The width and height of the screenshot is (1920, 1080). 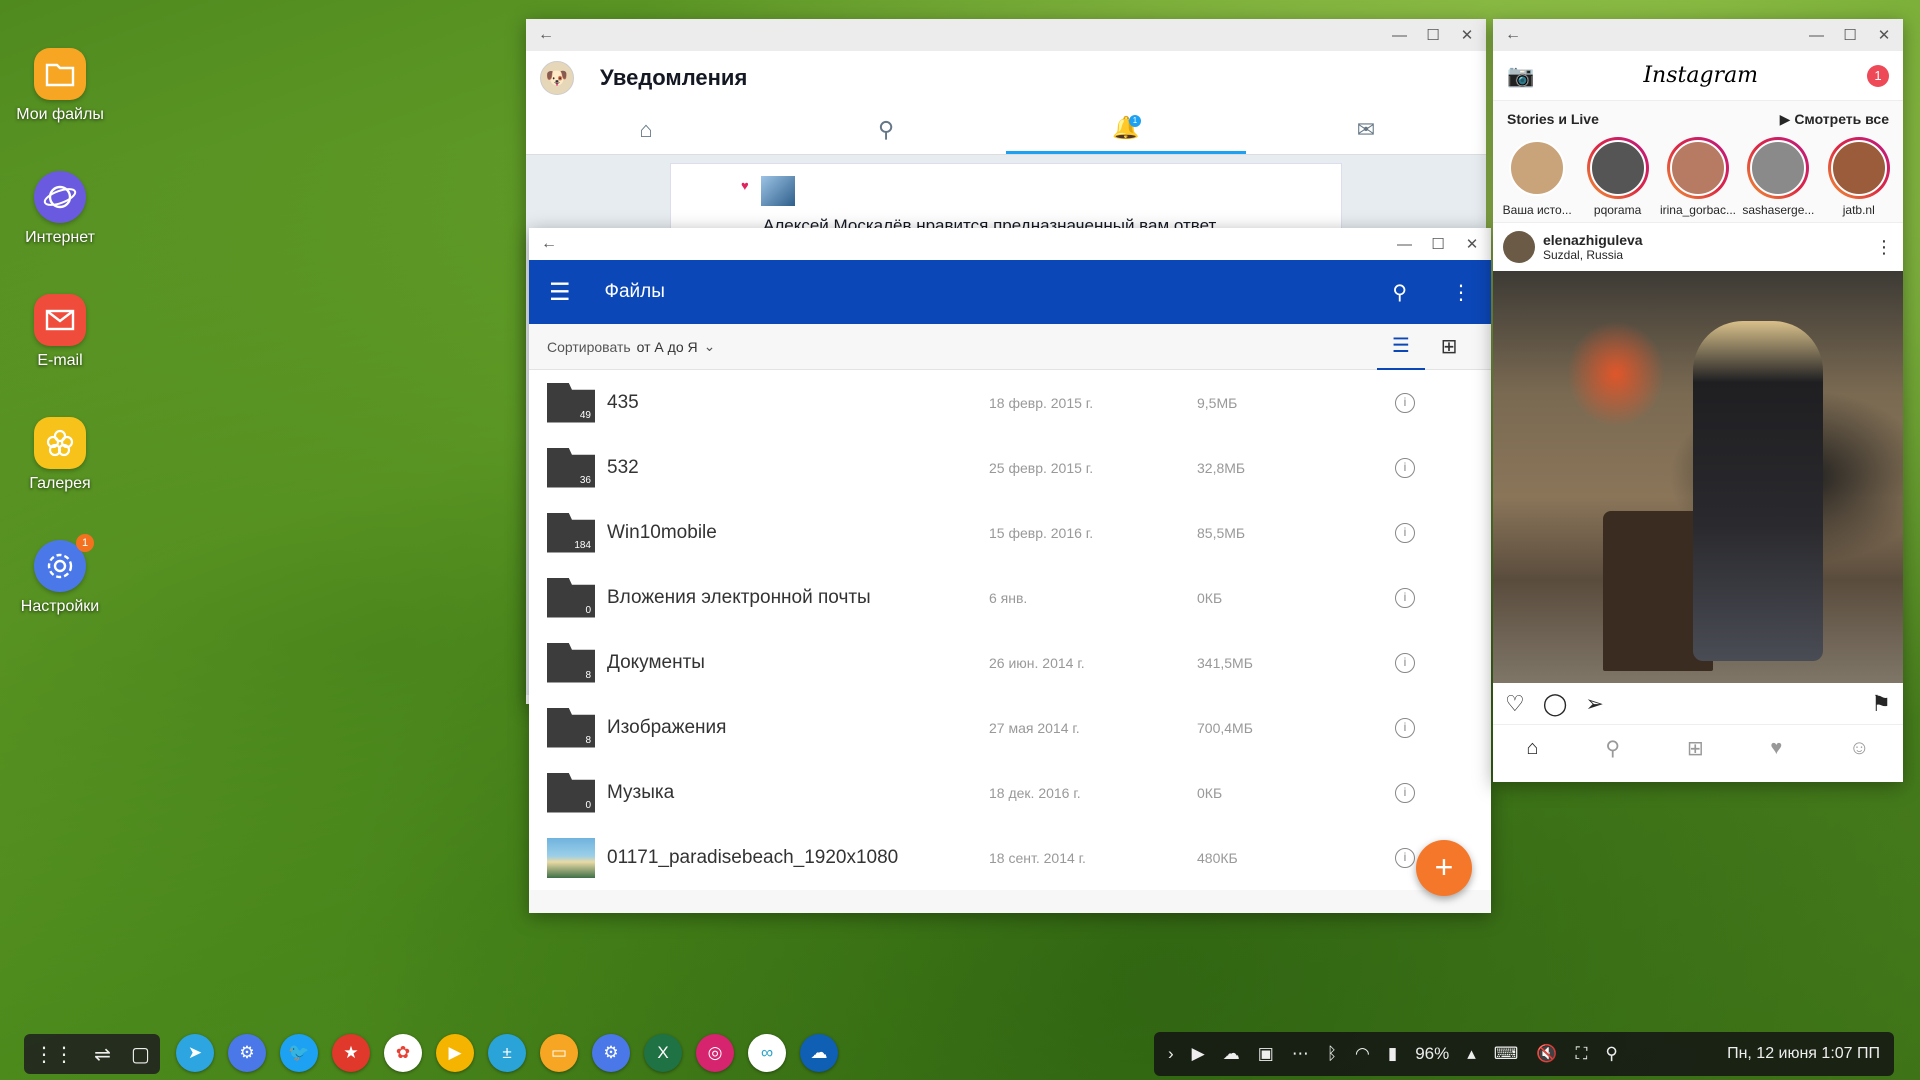 I want to click on file-row: 0 Вложения электронной почты 6 янв. 0КБ i, so click(x=1010, y=597).